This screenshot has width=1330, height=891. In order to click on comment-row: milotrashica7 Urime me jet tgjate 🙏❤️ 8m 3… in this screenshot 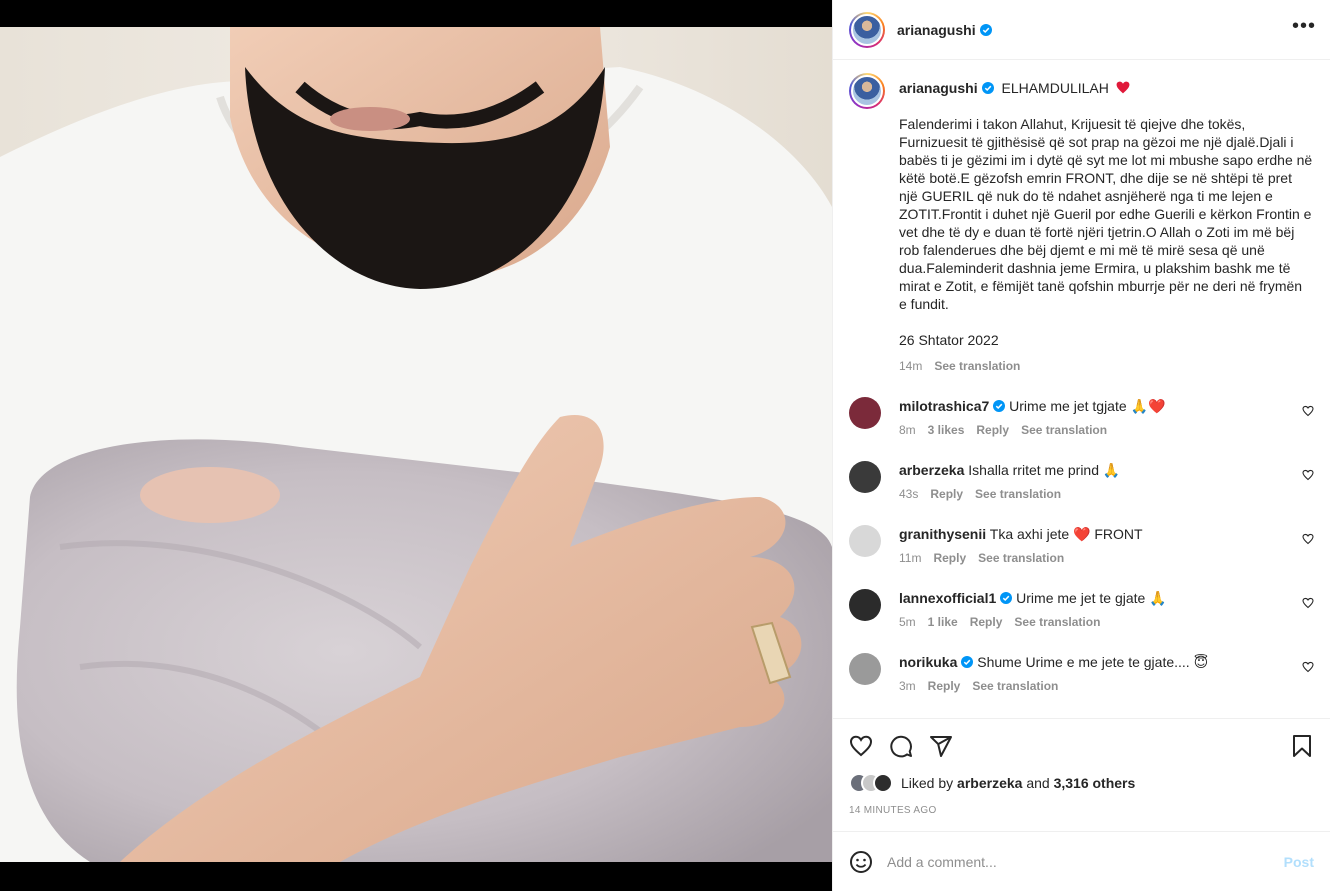, I will do `click(1081, 418)`.